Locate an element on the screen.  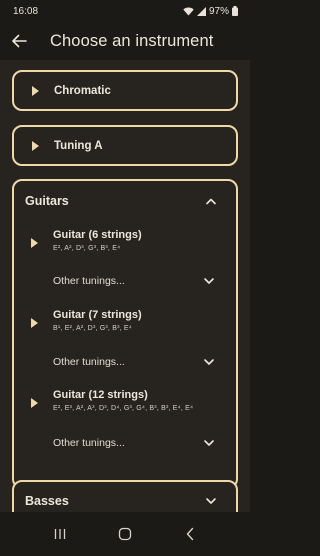
back-button is located at coordinates (19, 41).